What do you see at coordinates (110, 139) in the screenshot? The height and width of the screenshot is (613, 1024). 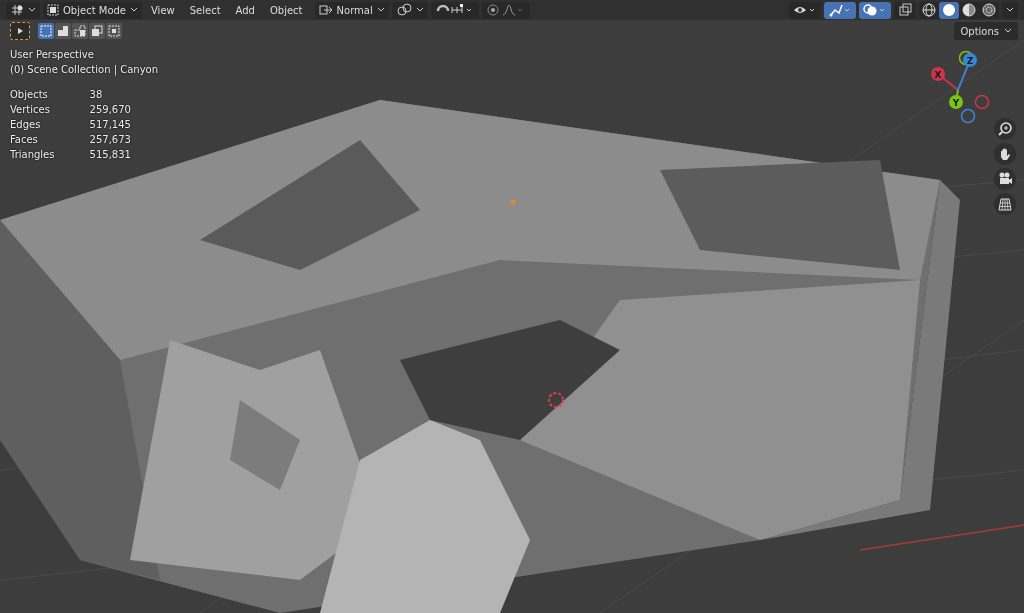 I see `stat-value: 257,673` at bounding box center [110, 139].